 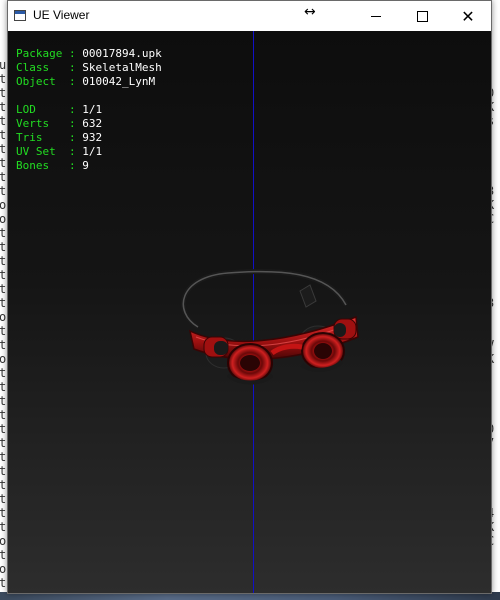 I want to click on info-row-package: Package : 00017894.upk, so click(x=89, y=54).